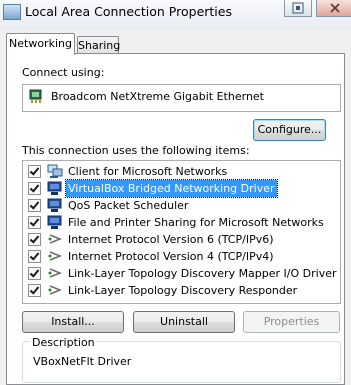 This screenshot has height=385, width=351. I want to click on properties-button: Properties, so click(291, 322).